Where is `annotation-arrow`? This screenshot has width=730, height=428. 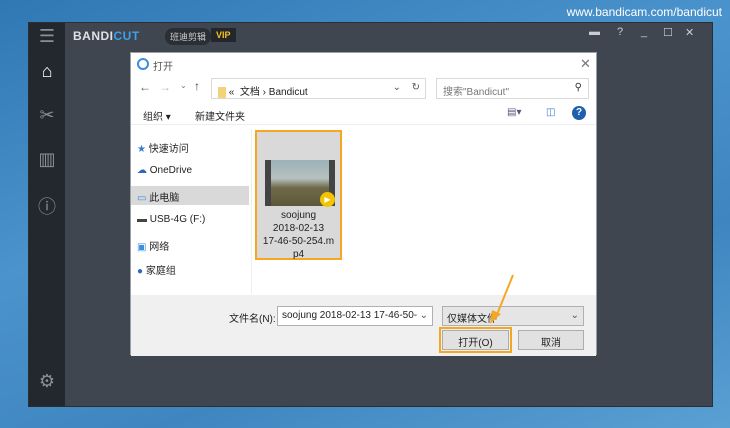 annotation-arrow is located at coordinates (502, 299).